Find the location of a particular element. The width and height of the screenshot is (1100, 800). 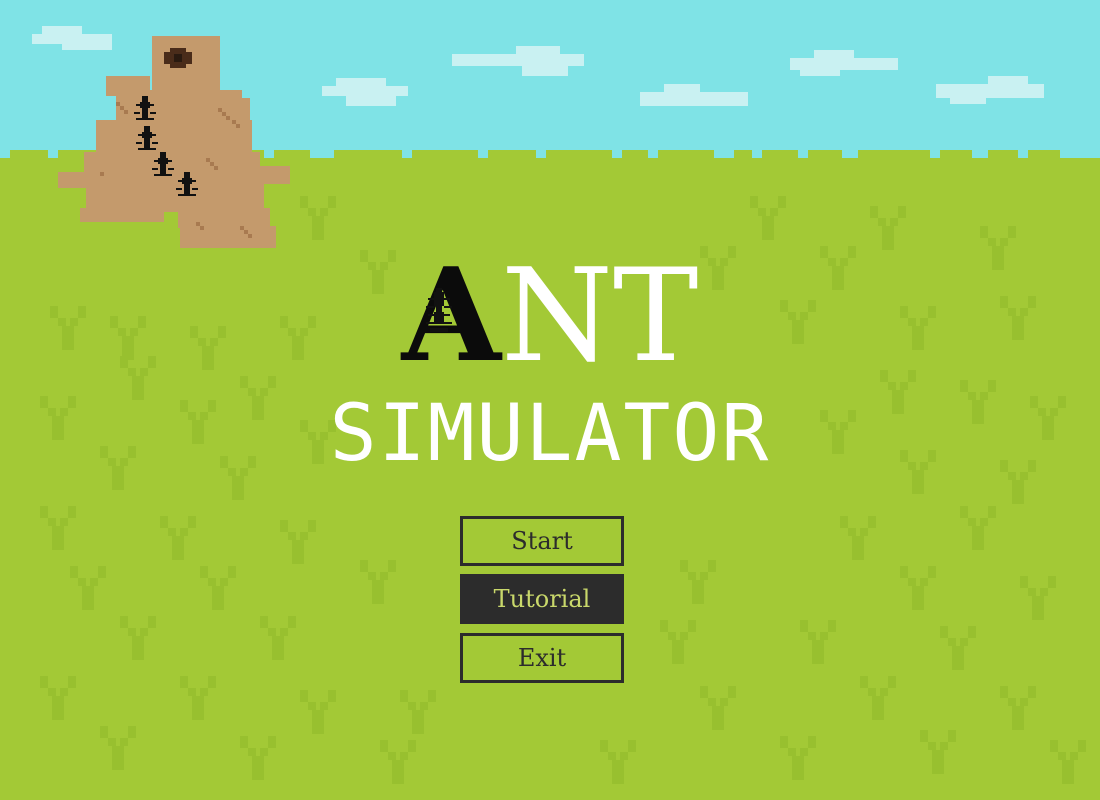

title-ant: ANT is located at coordinates (550, 316).